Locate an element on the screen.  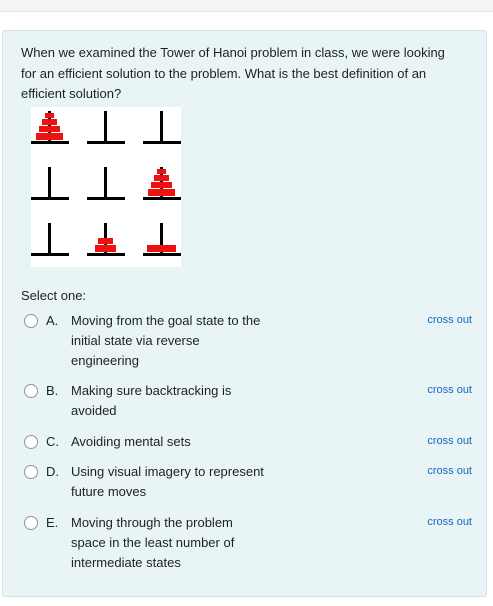
select-one-label: Select one: is located at coordinates (54, 295).